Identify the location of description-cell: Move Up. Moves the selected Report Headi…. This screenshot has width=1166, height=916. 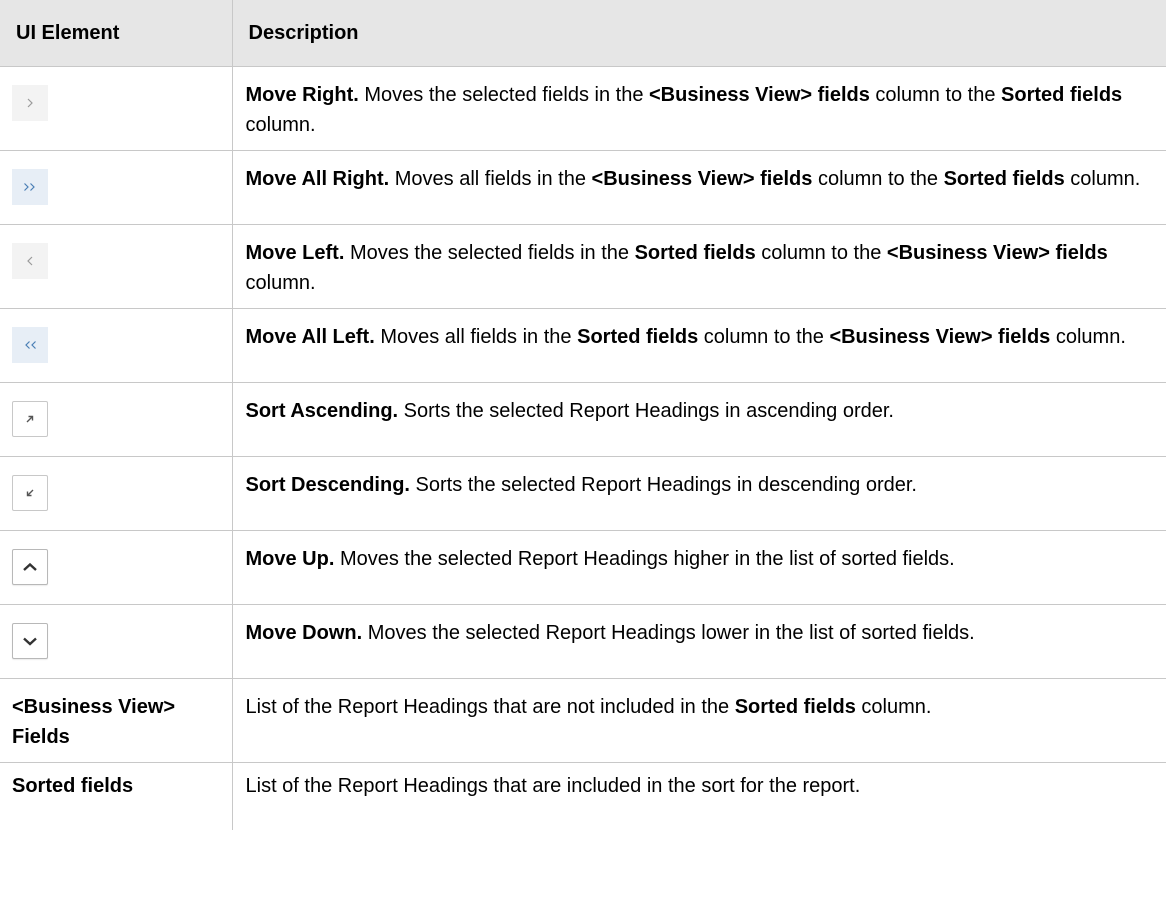
(698, 567).